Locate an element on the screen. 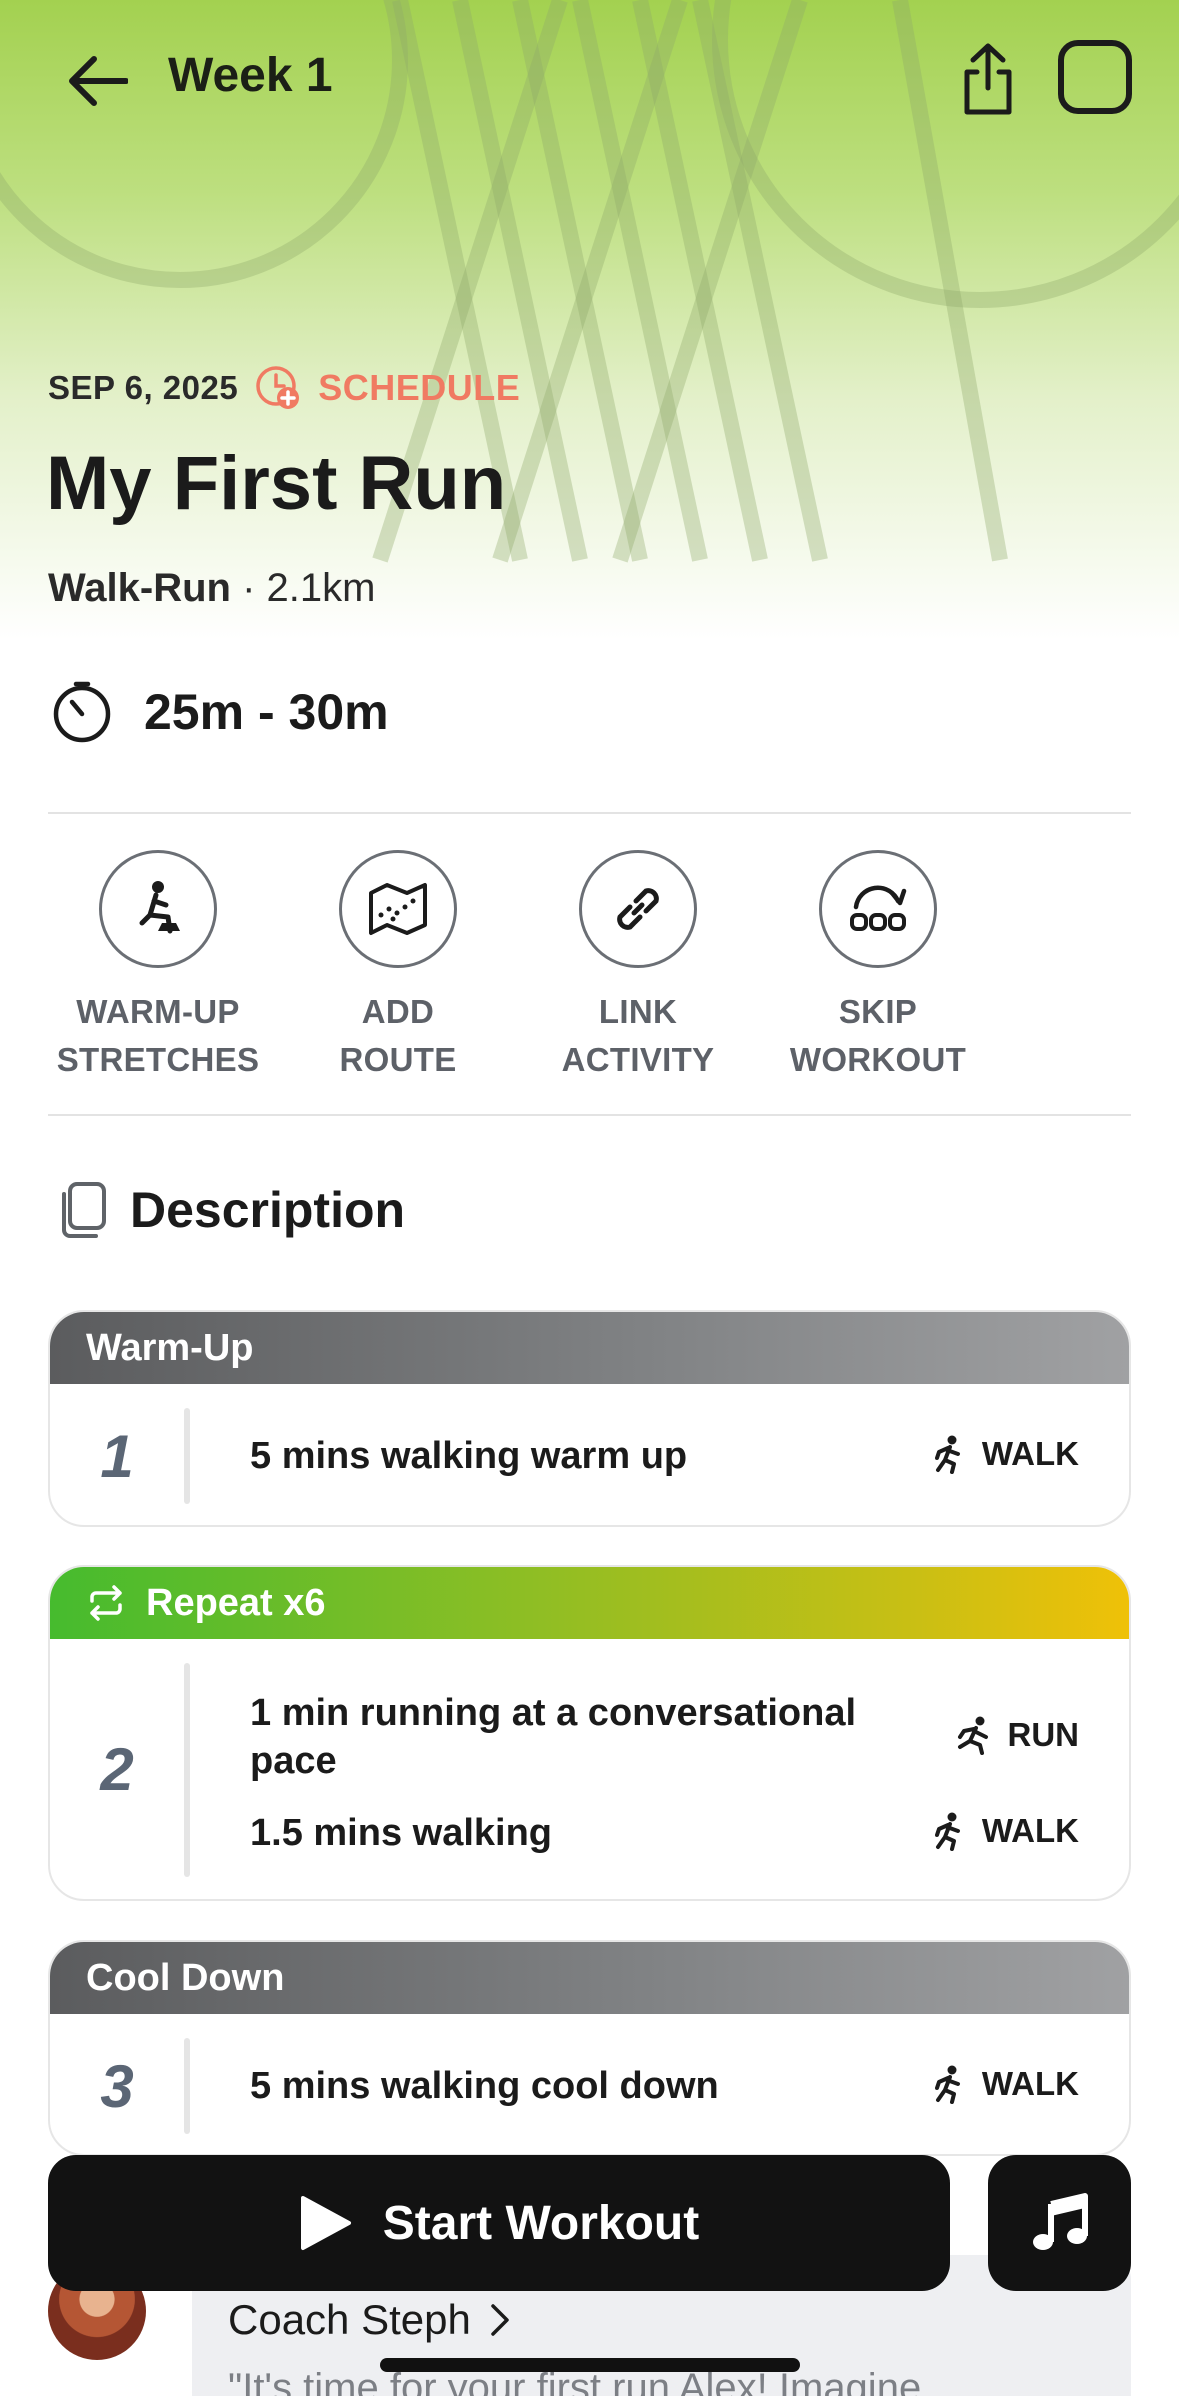 The height and width of the screenshot is (2396, 1179). share-button is located at coordinates (988, 79).